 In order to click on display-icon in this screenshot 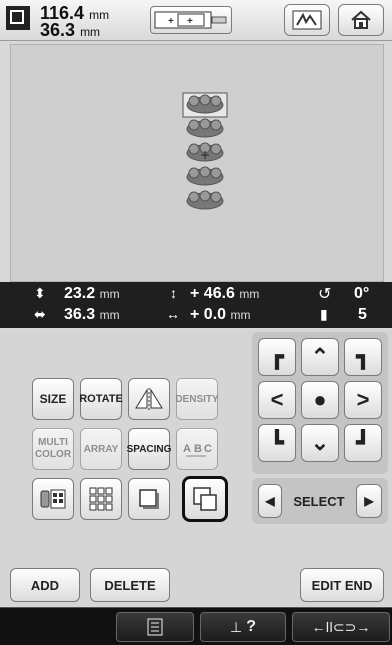, I will do `click(307, 20)`.